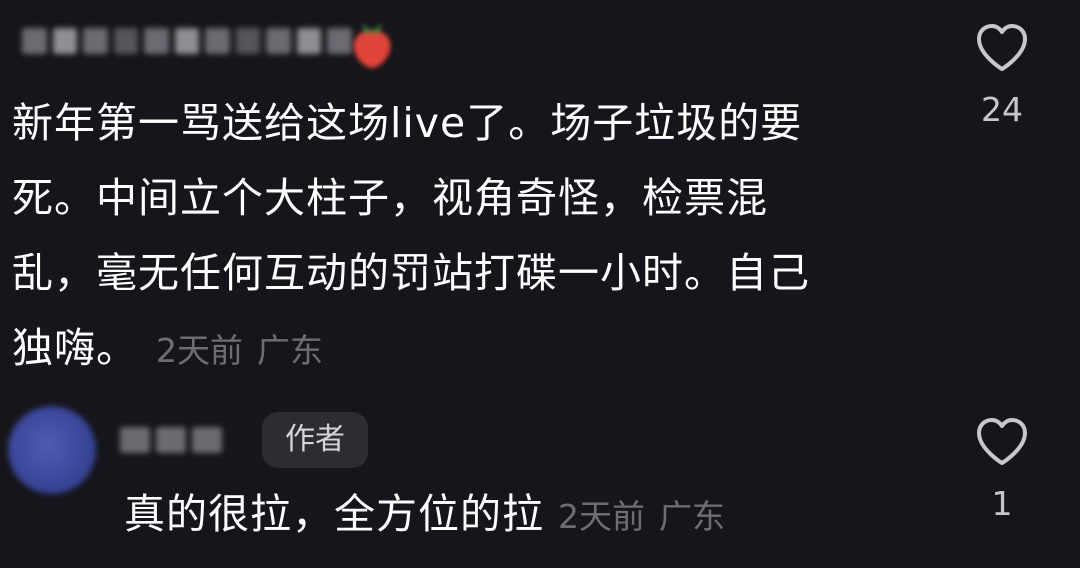 The height and width of the screenshot is (568, 1080). Describe the element at coordinates (1002, 75) in the screenshot. I see `comment-like-button: 24` at that location.